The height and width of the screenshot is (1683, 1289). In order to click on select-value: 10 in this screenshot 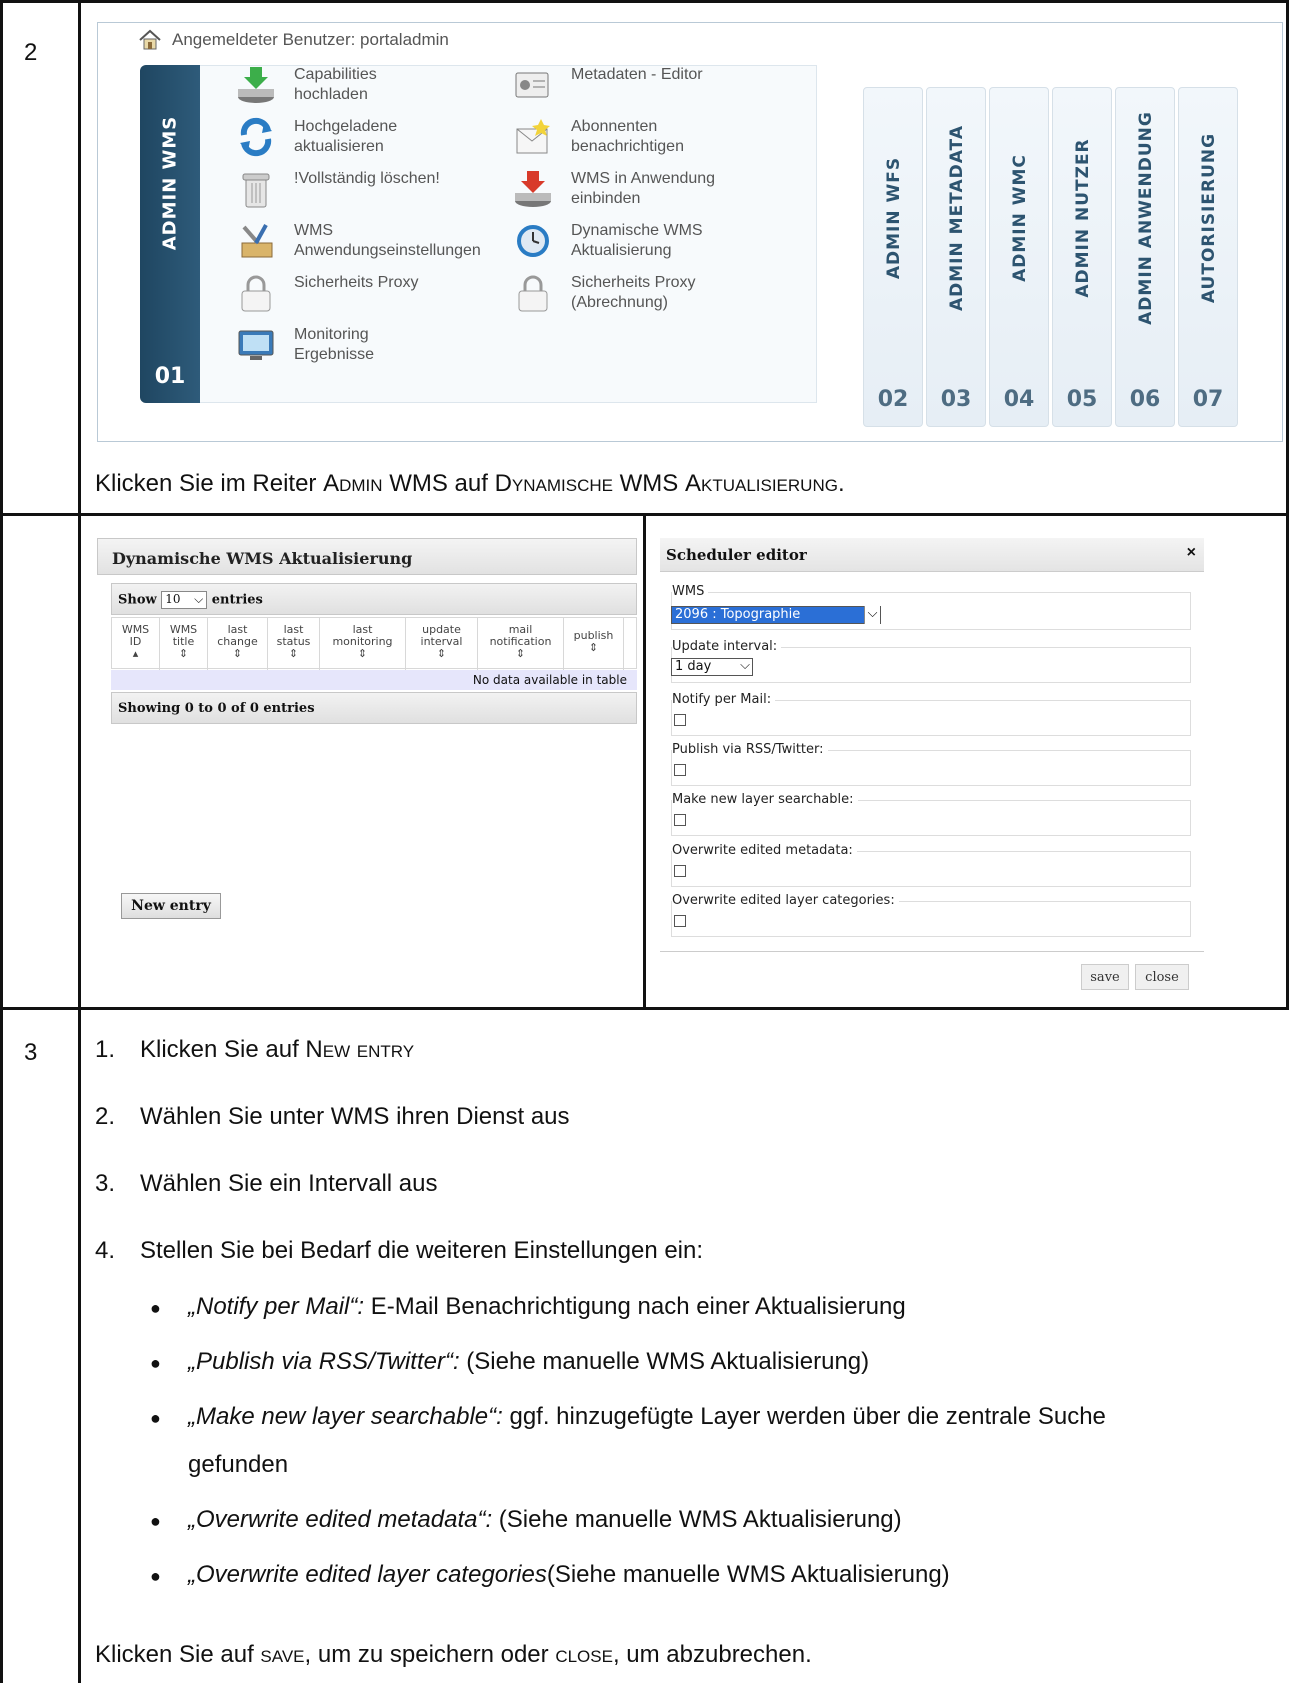, I will do `click(173, 599)`.